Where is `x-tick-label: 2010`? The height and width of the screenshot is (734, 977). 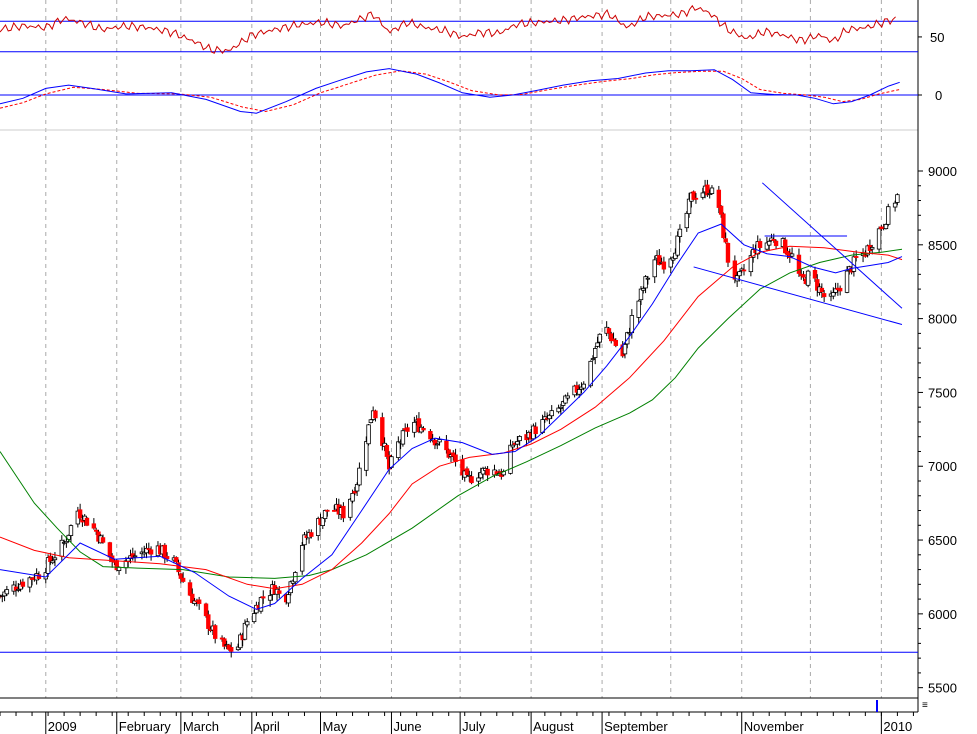 x-tick-label: 2010 is located at coordinates (897, 726).